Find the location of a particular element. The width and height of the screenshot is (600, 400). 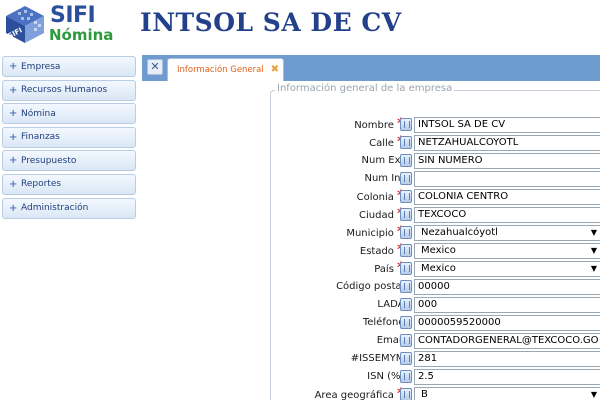

tab-bar: ✕ Información General ✖ is located at coordinates (371, 68).